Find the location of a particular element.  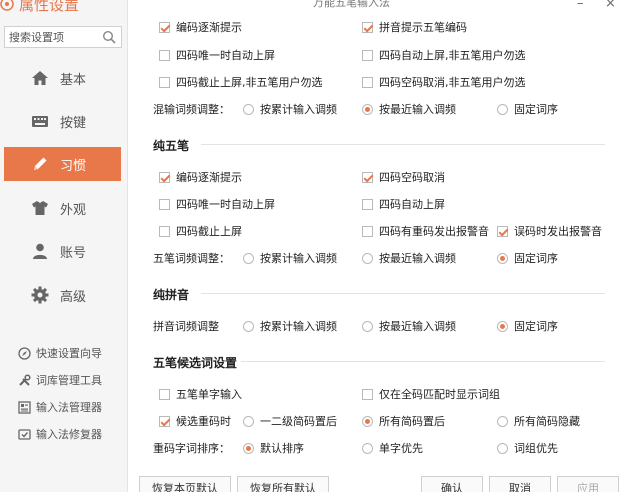

checkbox-auto-nonwubi: 四码自动上屏,非五笔用户勿选 is located at coordinates (444, 55).